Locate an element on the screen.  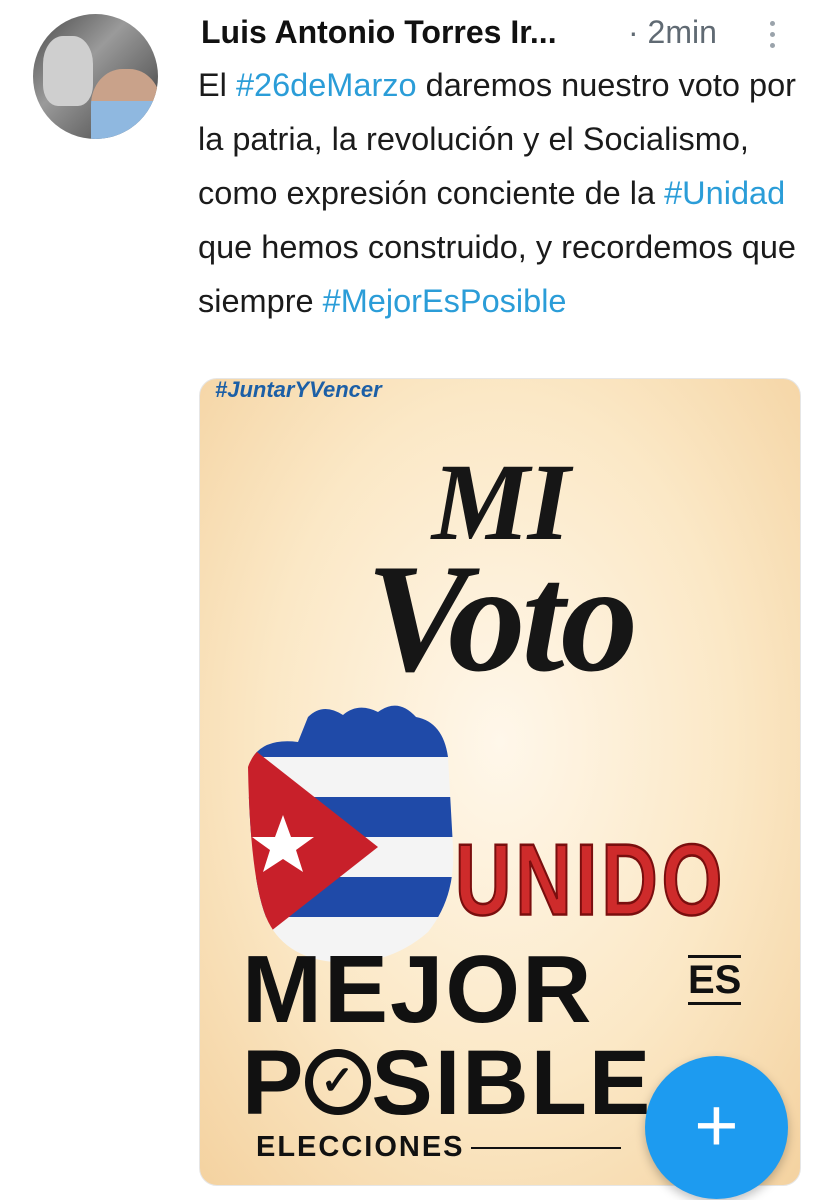
image-text-es: ES is located at coordinates (715, 980).